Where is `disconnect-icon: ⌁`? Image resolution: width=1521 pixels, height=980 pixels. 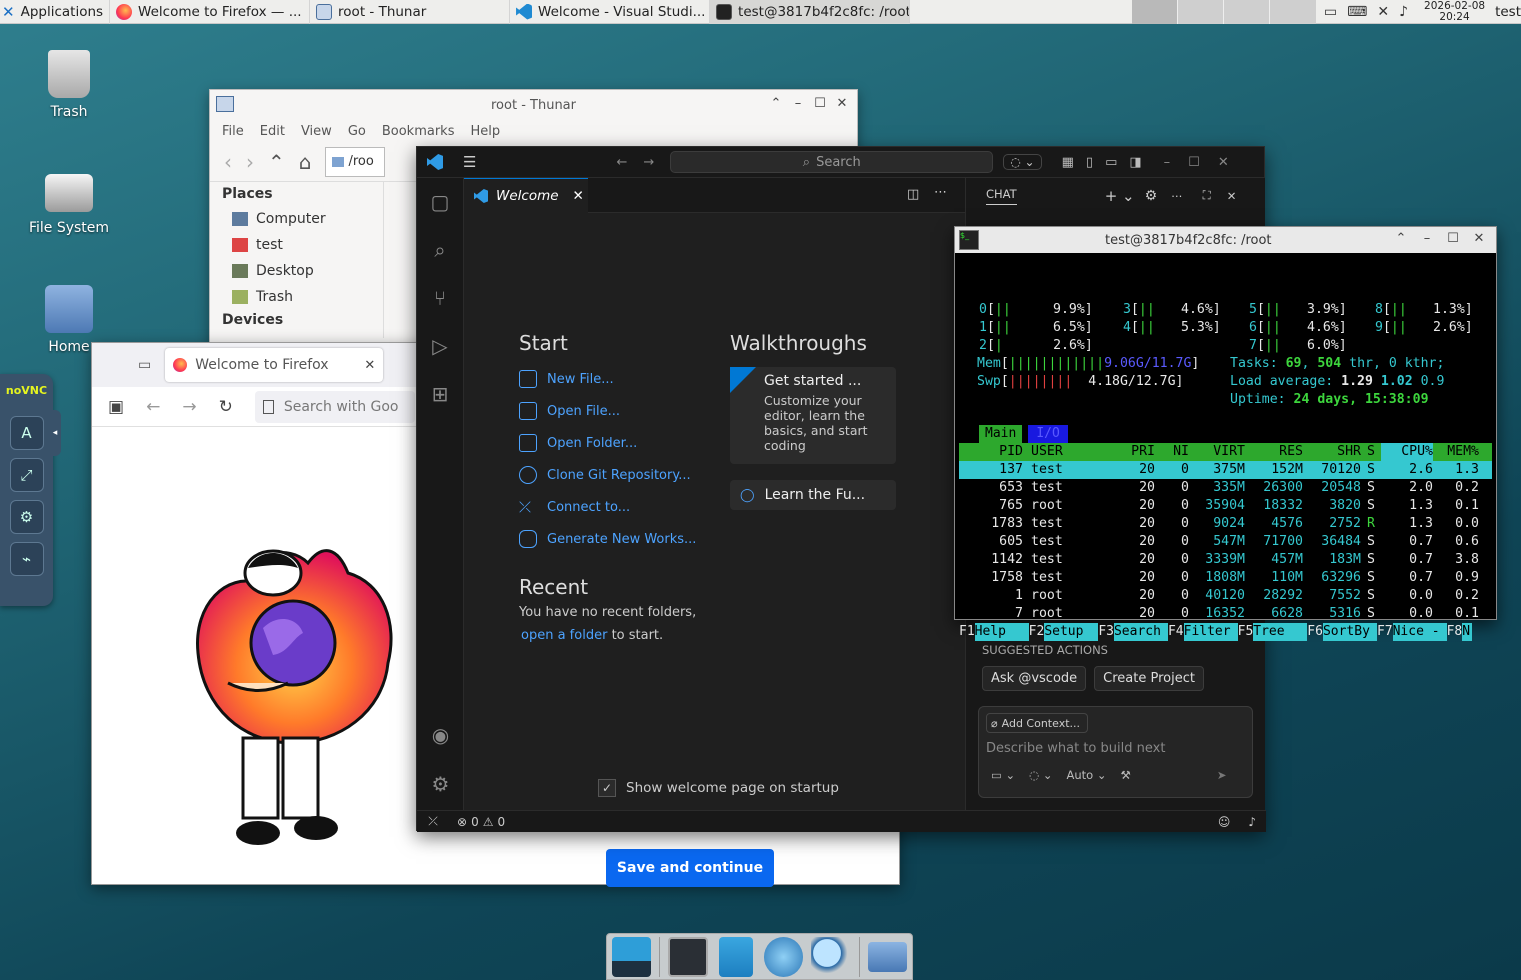 disconnect-icon: ⌁ is located at coordinates (26, 559).